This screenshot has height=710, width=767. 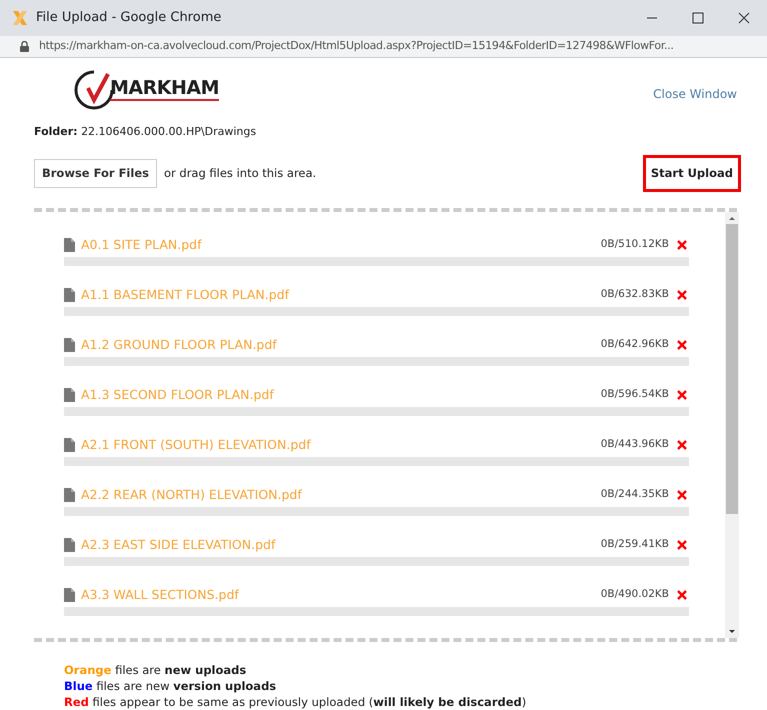 What do you see at coordinates (634, 444) in the screenshot?
I see `file-size: 0B/443.96KB` at bounding box center [634, 444].